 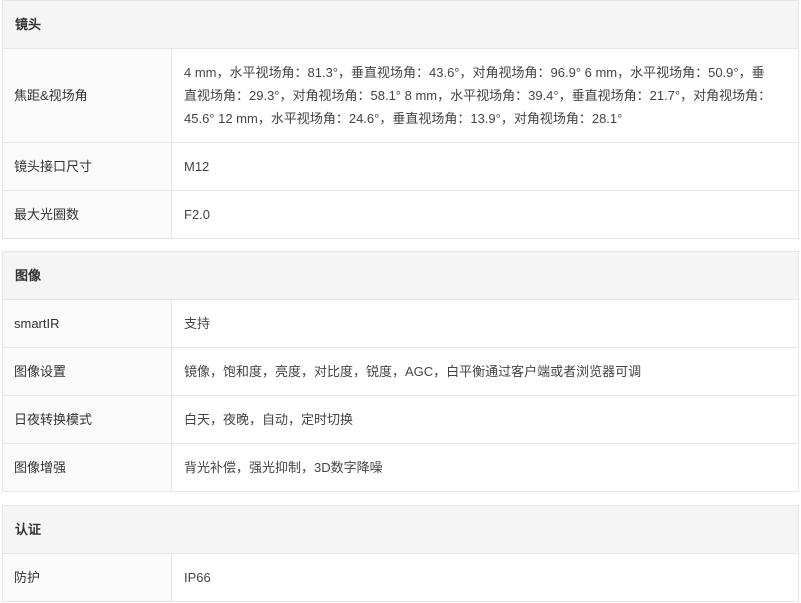 What do you see at coordinates (485, 577) in the screenshot?
I see `spec-value: IP66` at bounding box center [485, 577].